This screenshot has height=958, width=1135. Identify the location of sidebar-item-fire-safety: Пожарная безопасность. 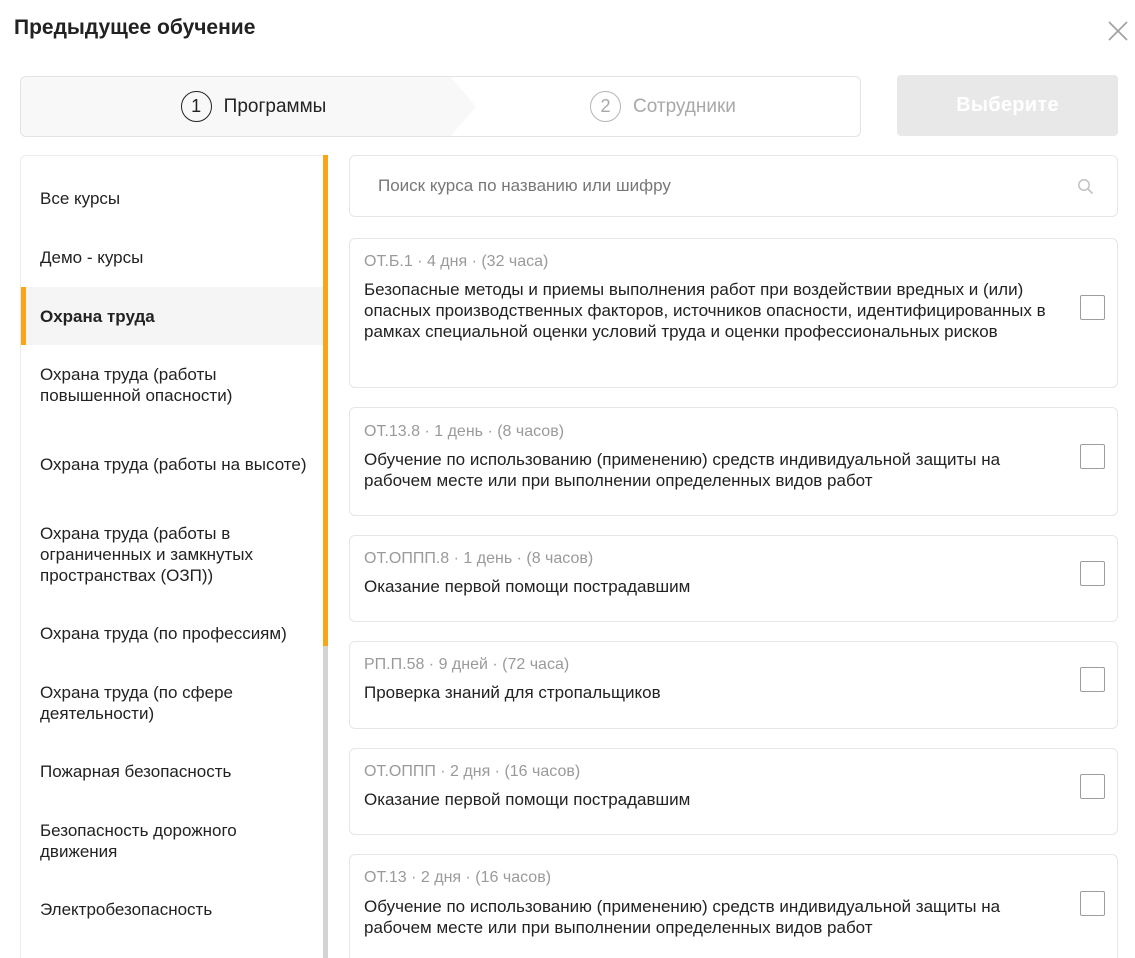
(172, 771).